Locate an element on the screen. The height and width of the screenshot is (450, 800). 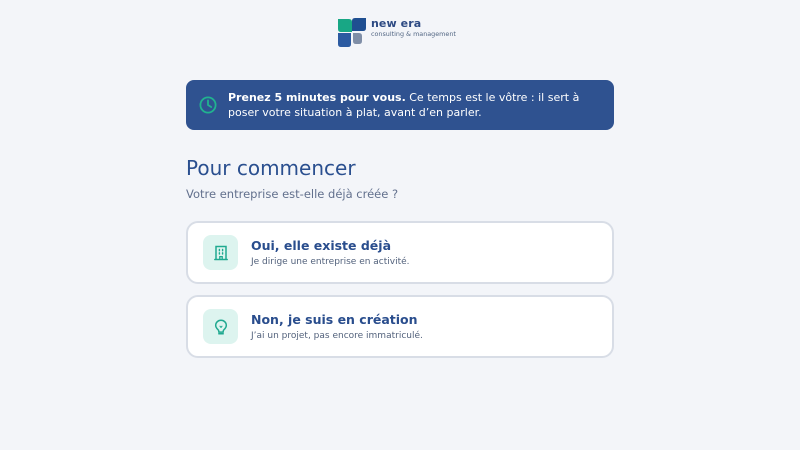
brand-tagline: consulting & management is located at coordinates (413, 34).